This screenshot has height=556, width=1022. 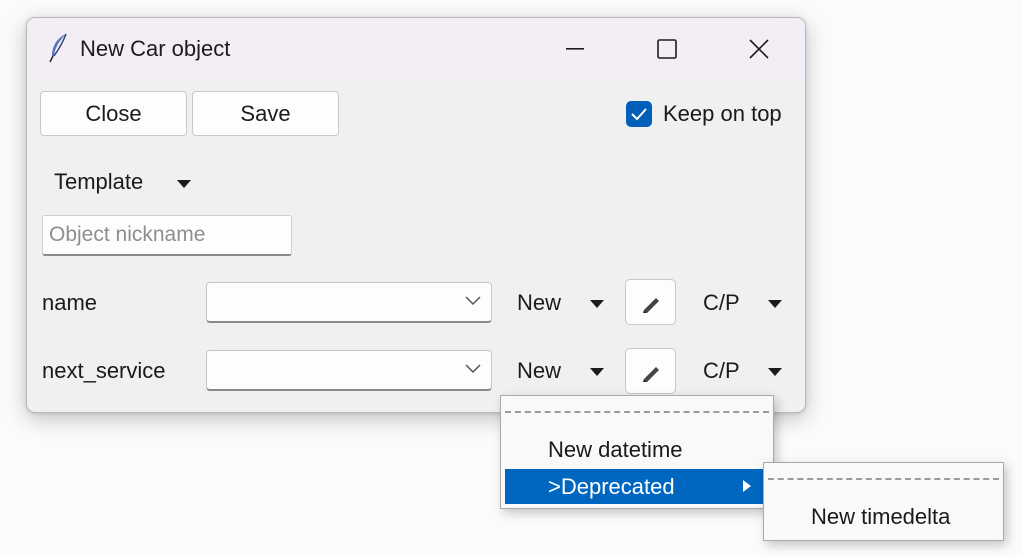 What do you see at coordinates (265, 113) in the screenshot?
I see `save-button: Save` at bounding box center [265, 113].